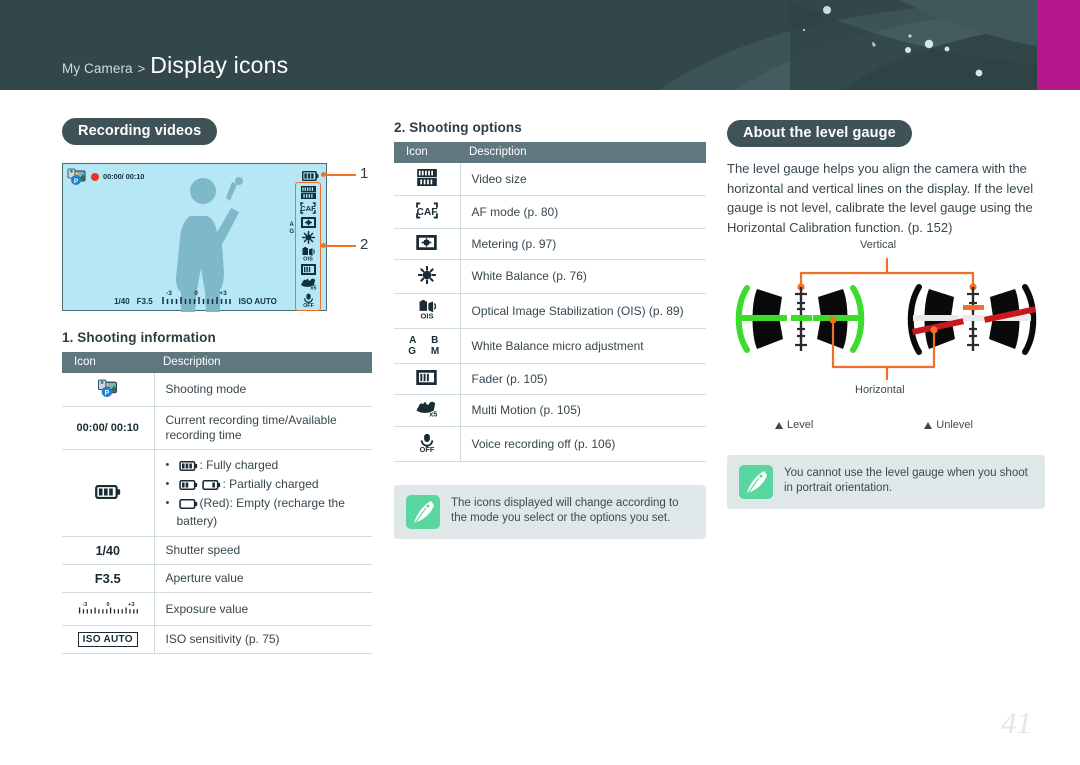 The height and width of the screenshot is (765, 1080). I want to click on battery-full-text: : Fully charged, so click(239, 465).